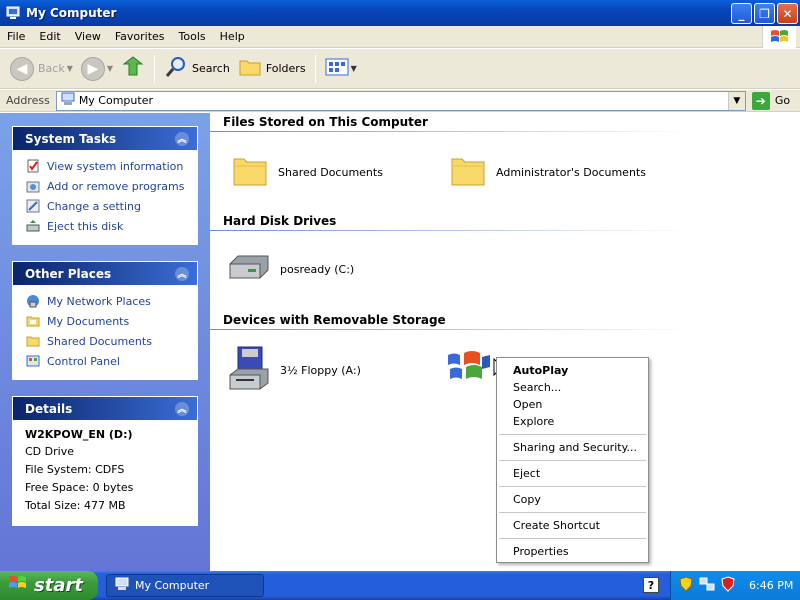 Image resolution: width=800 pixels, height=600 pixels. I want to click on ctx-eject: Eject, so click(572, 473).